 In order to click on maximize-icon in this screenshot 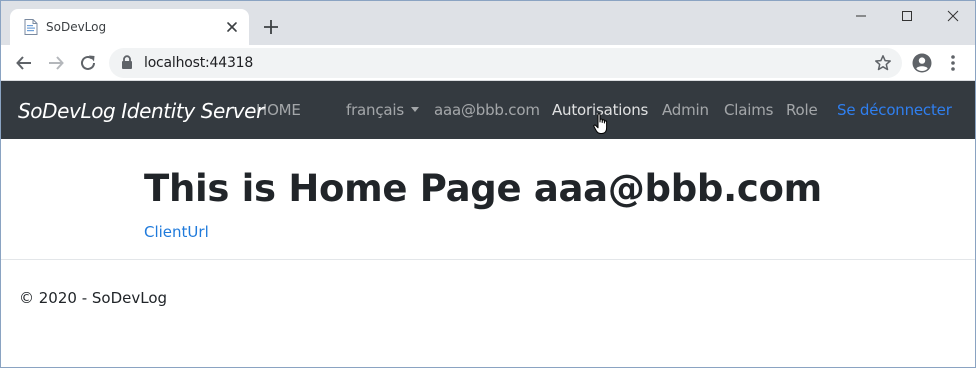, I will do `click(907, 16)`.